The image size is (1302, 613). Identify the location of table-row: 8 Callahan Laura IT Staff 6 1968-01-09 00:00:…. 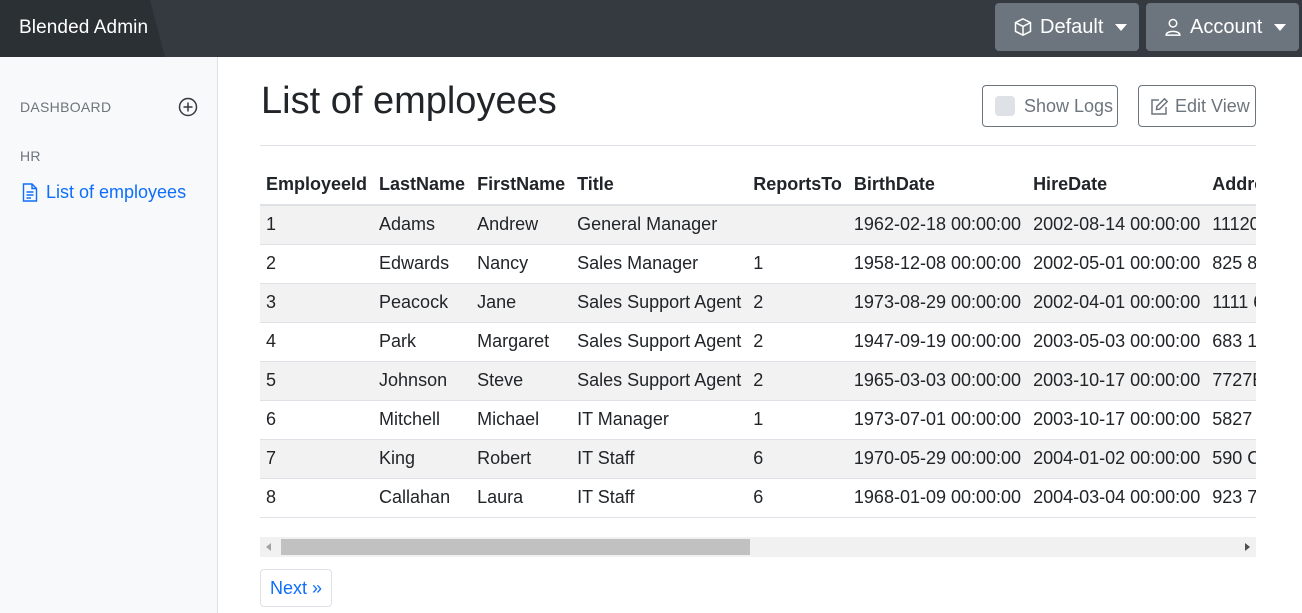
(758, 498).